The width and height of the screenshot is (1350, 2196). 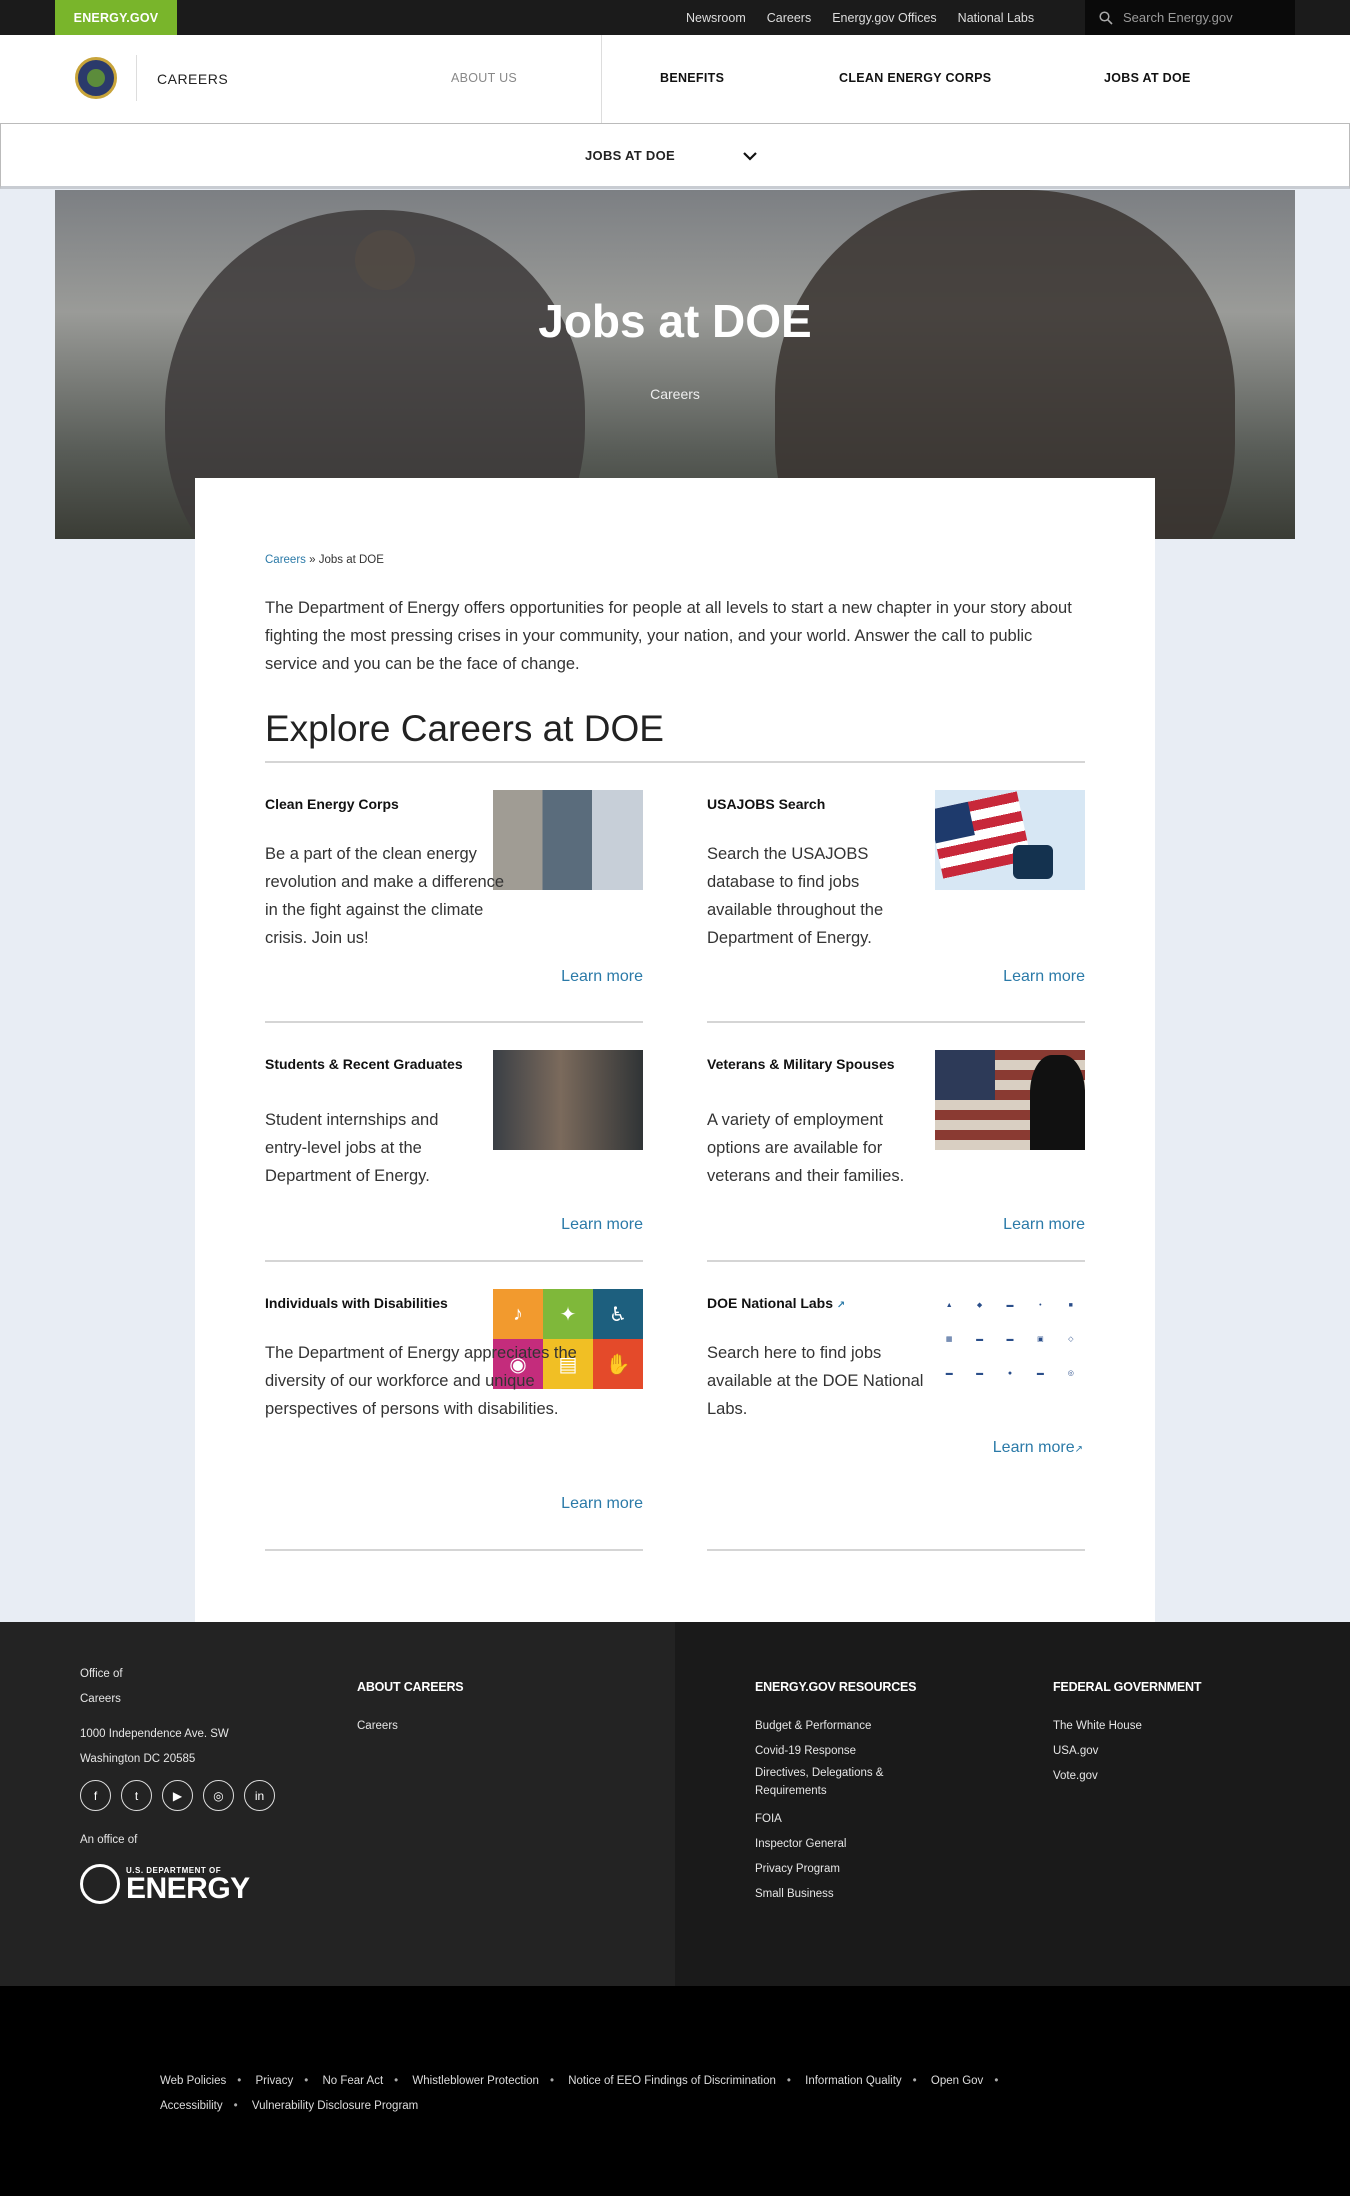 I want to click on utility-link-newsroom: Newsroom, so click(x=716, y=18).